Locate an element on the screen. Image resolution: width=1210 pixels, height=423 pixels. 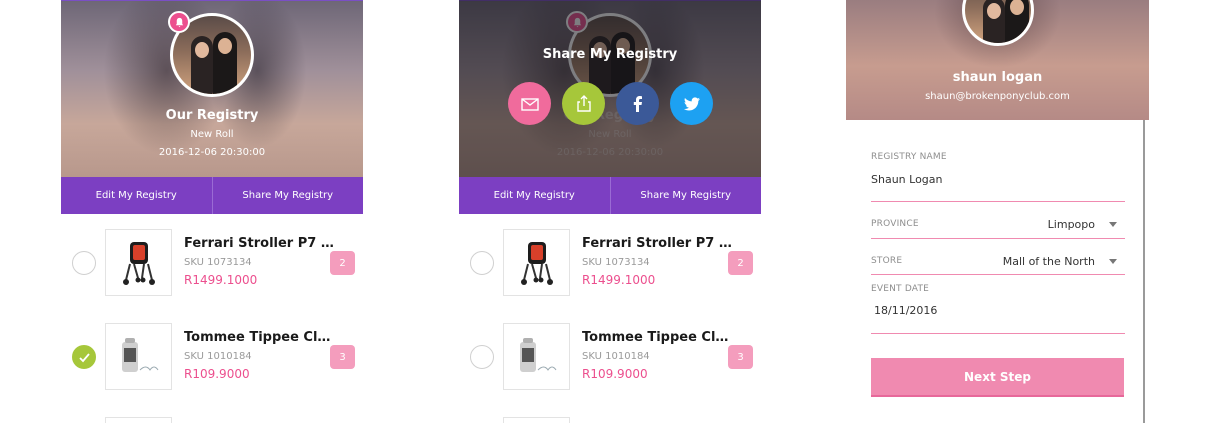
profile-name: shaun logan is located at coordinates (997, 77).